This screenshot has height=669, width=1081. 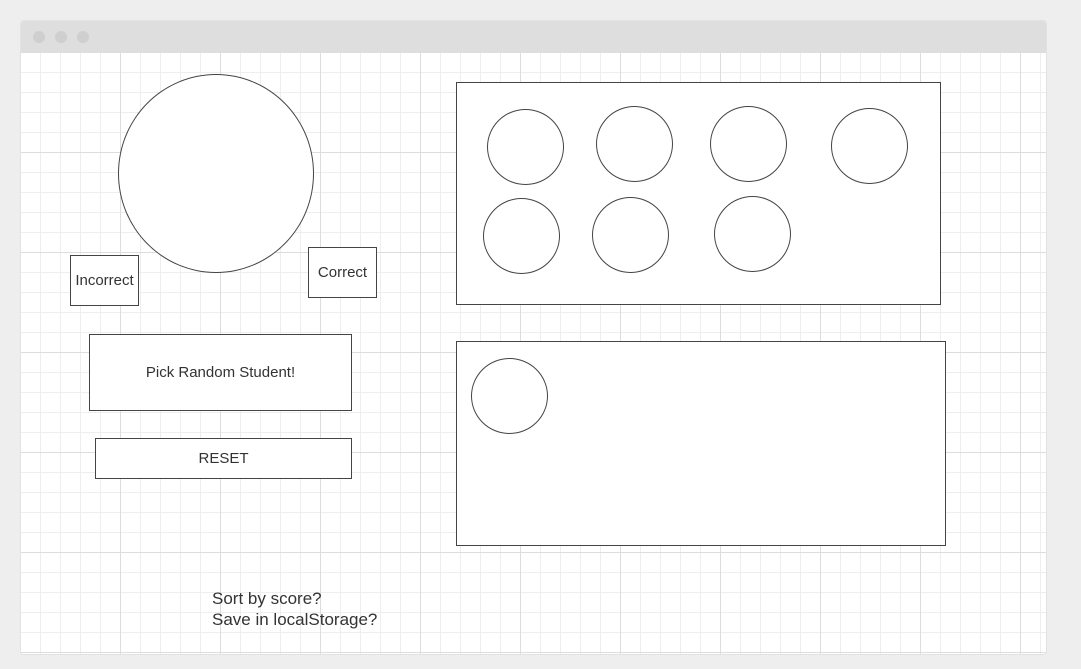 I want to click on reset-button: RESET, so click(x=223, y=458).